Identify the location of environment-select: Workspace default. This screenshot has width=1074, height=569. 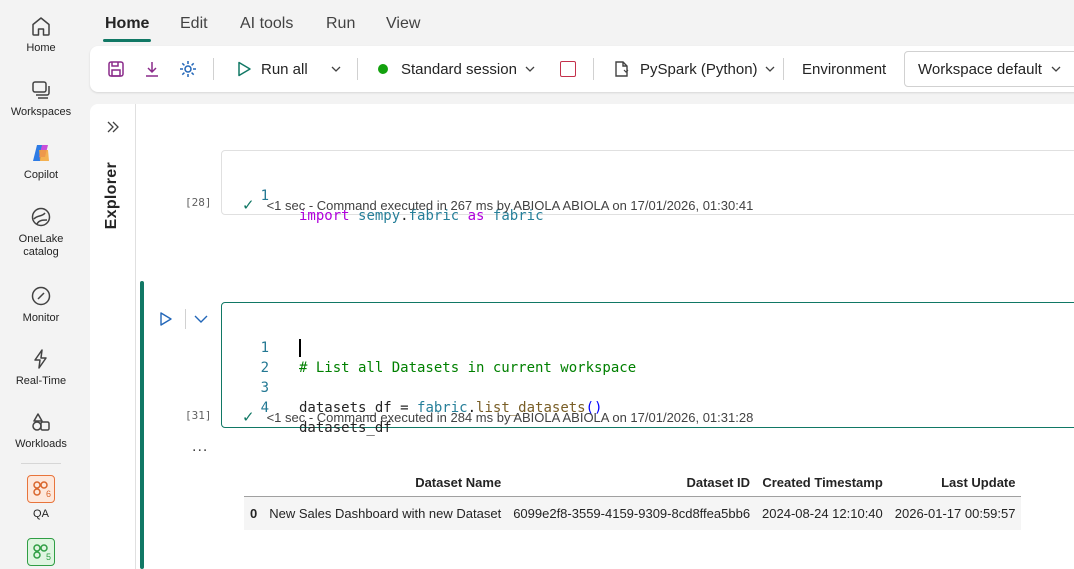
(989, 69).